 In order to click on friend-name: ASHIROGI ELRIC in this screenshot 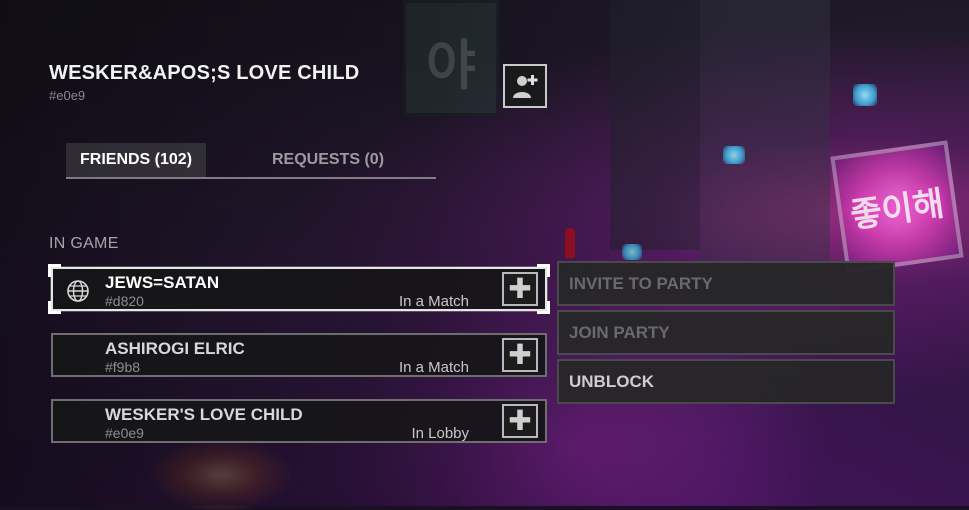, I will do `click(175, 348)`.